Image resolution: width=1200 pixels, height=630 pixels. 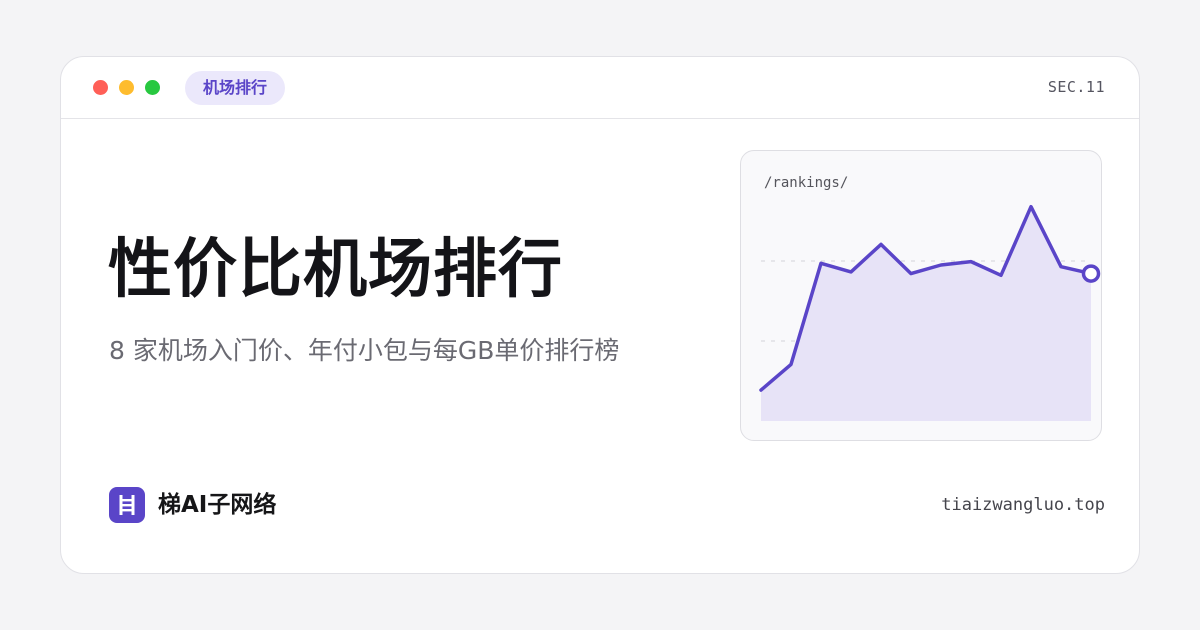 What do you see at coordinates (235, 88) in the screenshot?
I see `category-tag: 机场排行` at bounding box center [235, 88].